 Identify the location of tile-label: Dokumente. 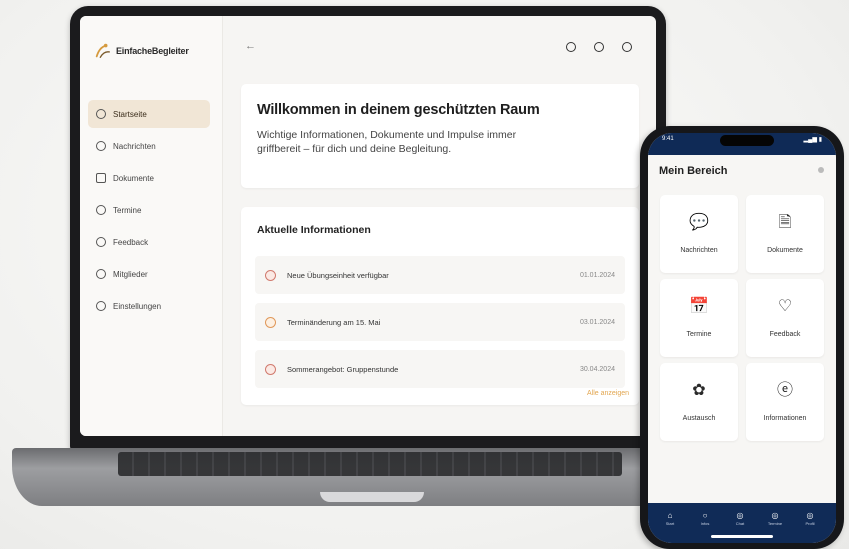
(785, 250).